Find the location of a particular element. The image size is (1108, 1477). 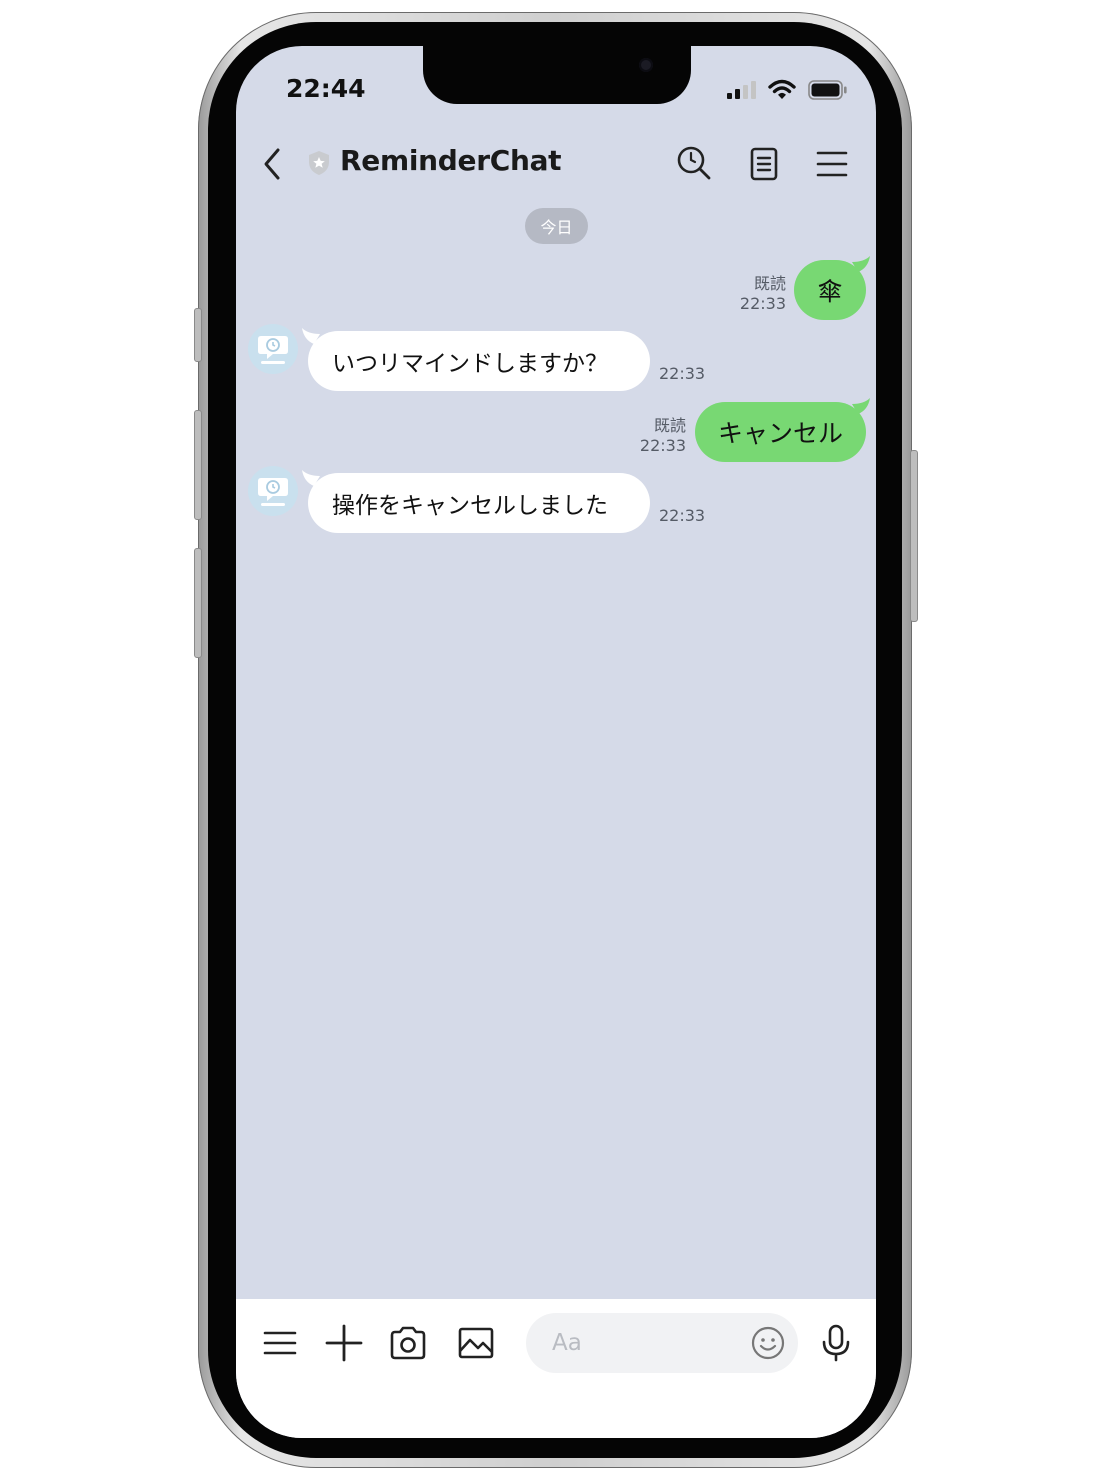

chat-header: ReminderChat is located at coordinates (556, 164).